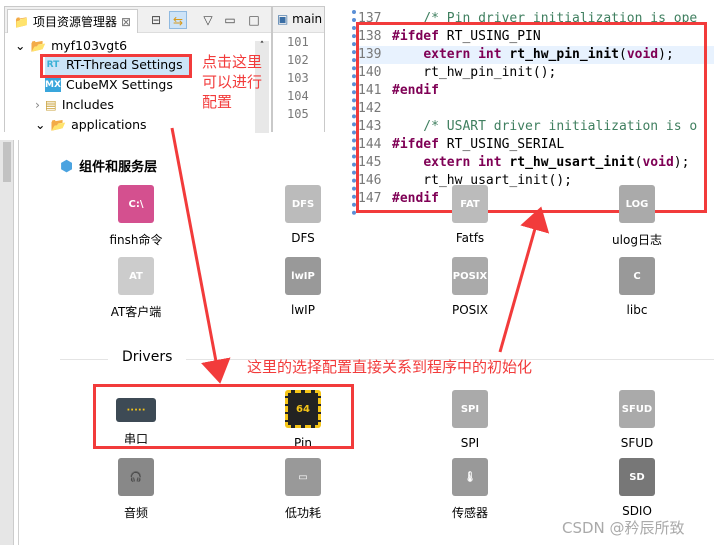  Describe the element at coordinates (200, 255) in the screenshot. I see `arrow-to-drivers` at that location.